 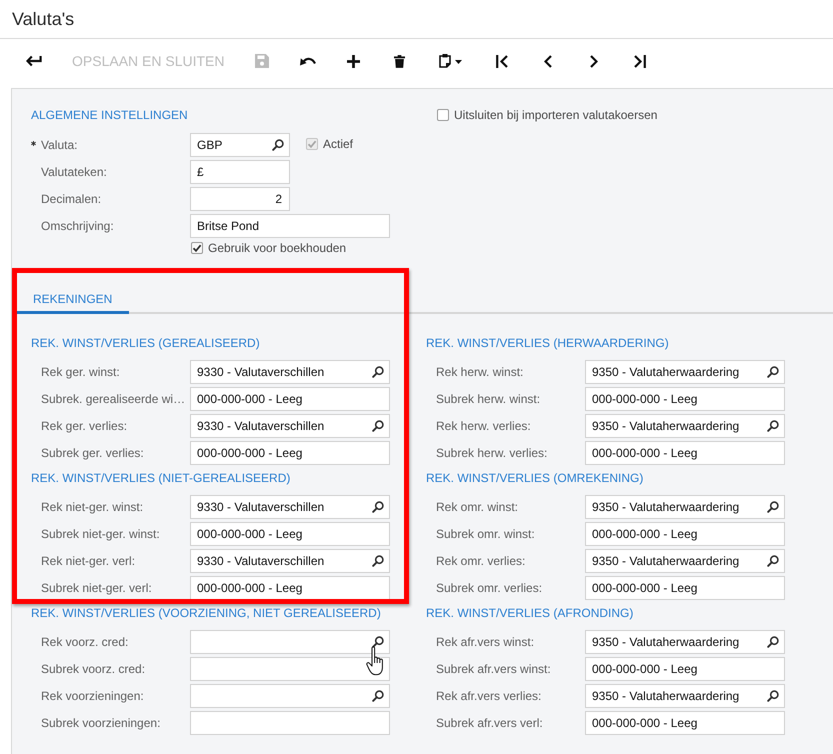 What do you see at coordinates (488, 399) in the screenshot?
I see `field-label: Subrek herw. winst:` at bounding box center [488, 399].